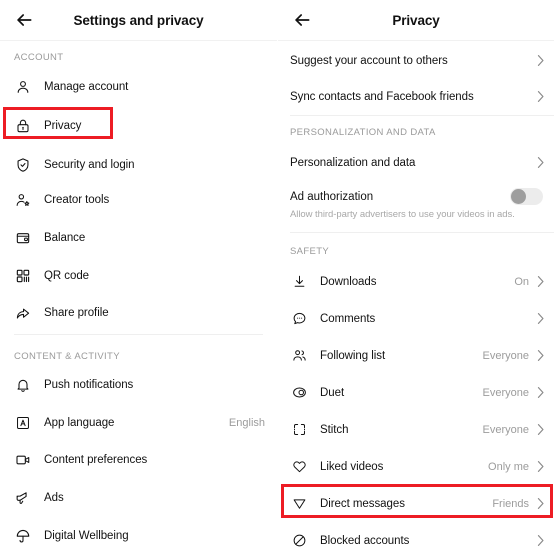 The image size is (554, 557). I want to click on page-title: Privacy, so click(416, 20).